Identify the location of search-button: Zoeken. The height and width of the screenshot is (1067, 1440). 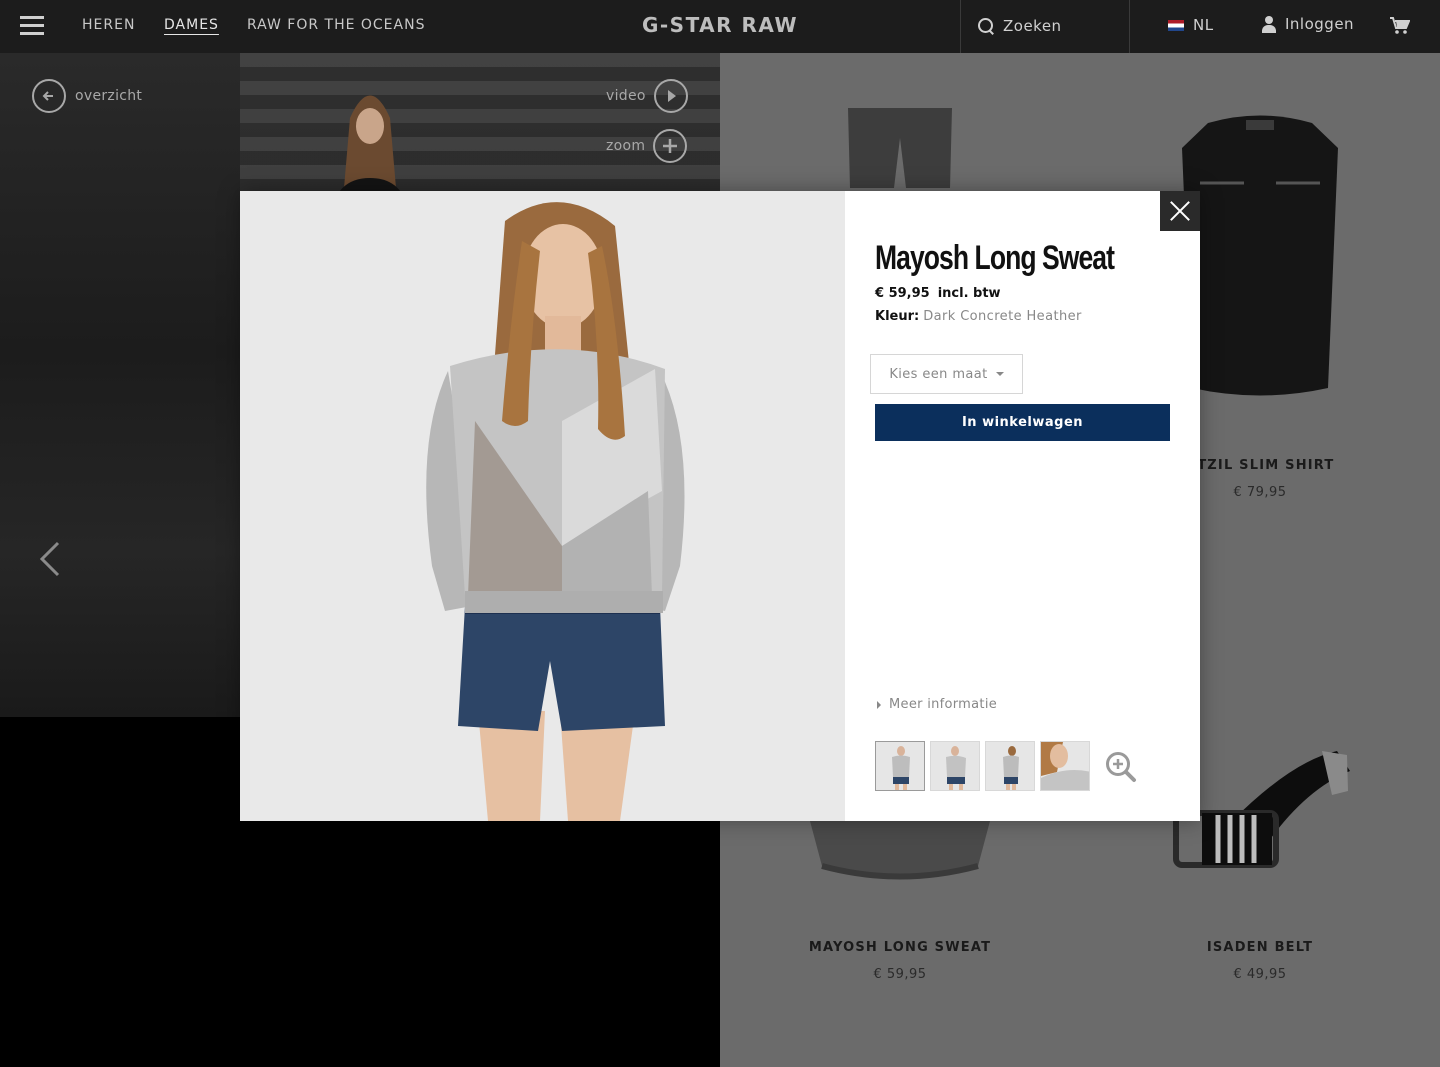
(1020, 26).